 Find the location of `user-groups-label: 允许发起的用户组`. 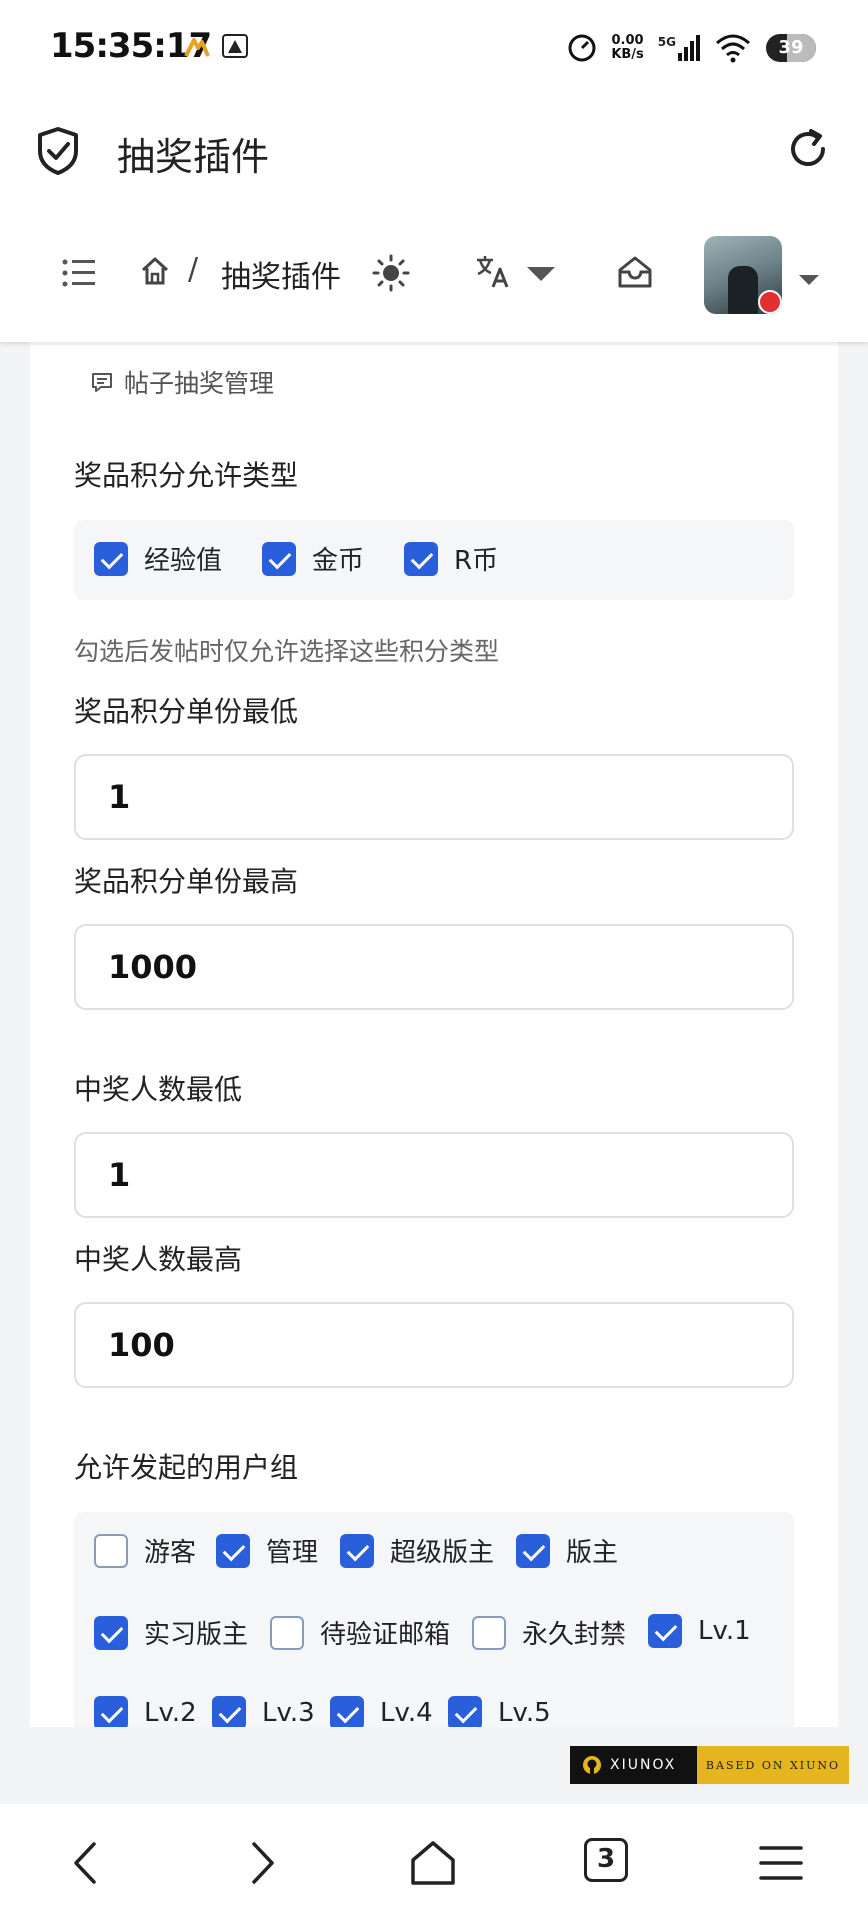

user-groups-label: 允许发起的用户组 is located at coordinates (186, 1467).